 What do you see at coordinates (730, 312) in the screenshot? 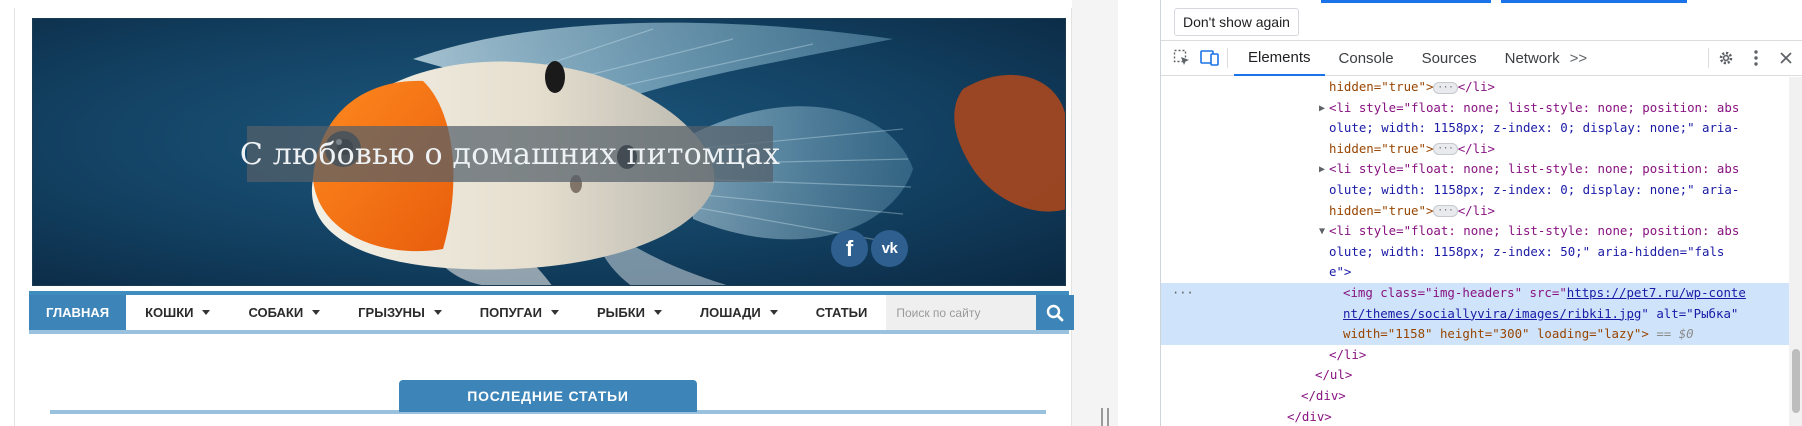
I see `menu-item-label: ЛОШАДИ` at bounding box center [730, 312].